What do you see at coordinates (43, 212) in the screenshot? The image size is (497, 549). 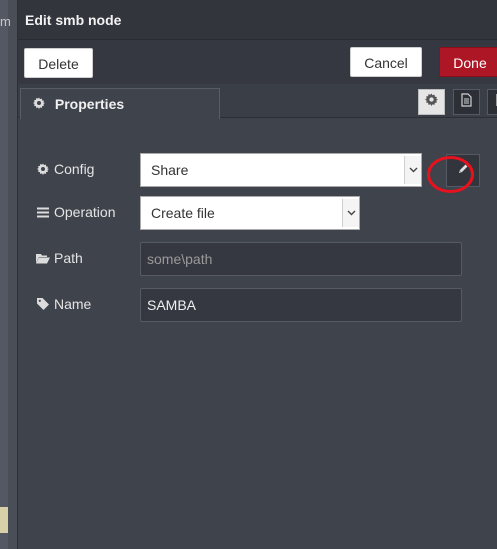 I see `list-icon` at bounding box center [43, 212].